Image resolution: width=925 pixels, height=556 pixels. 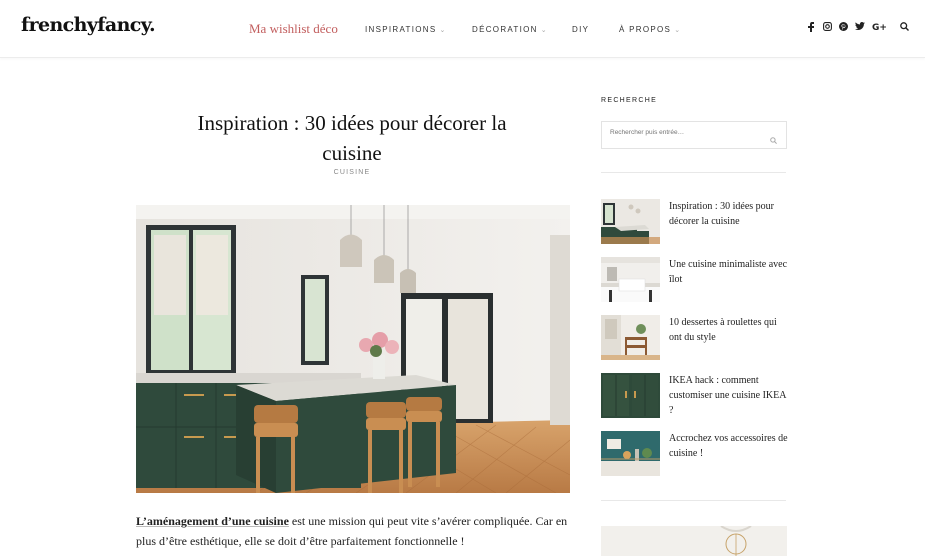 What do you see at coordinates (352, 123) in the screenshot?
I see `title-line-1: Inspiration : 30 idées pour décorer la` at bounding box center [352, 123].